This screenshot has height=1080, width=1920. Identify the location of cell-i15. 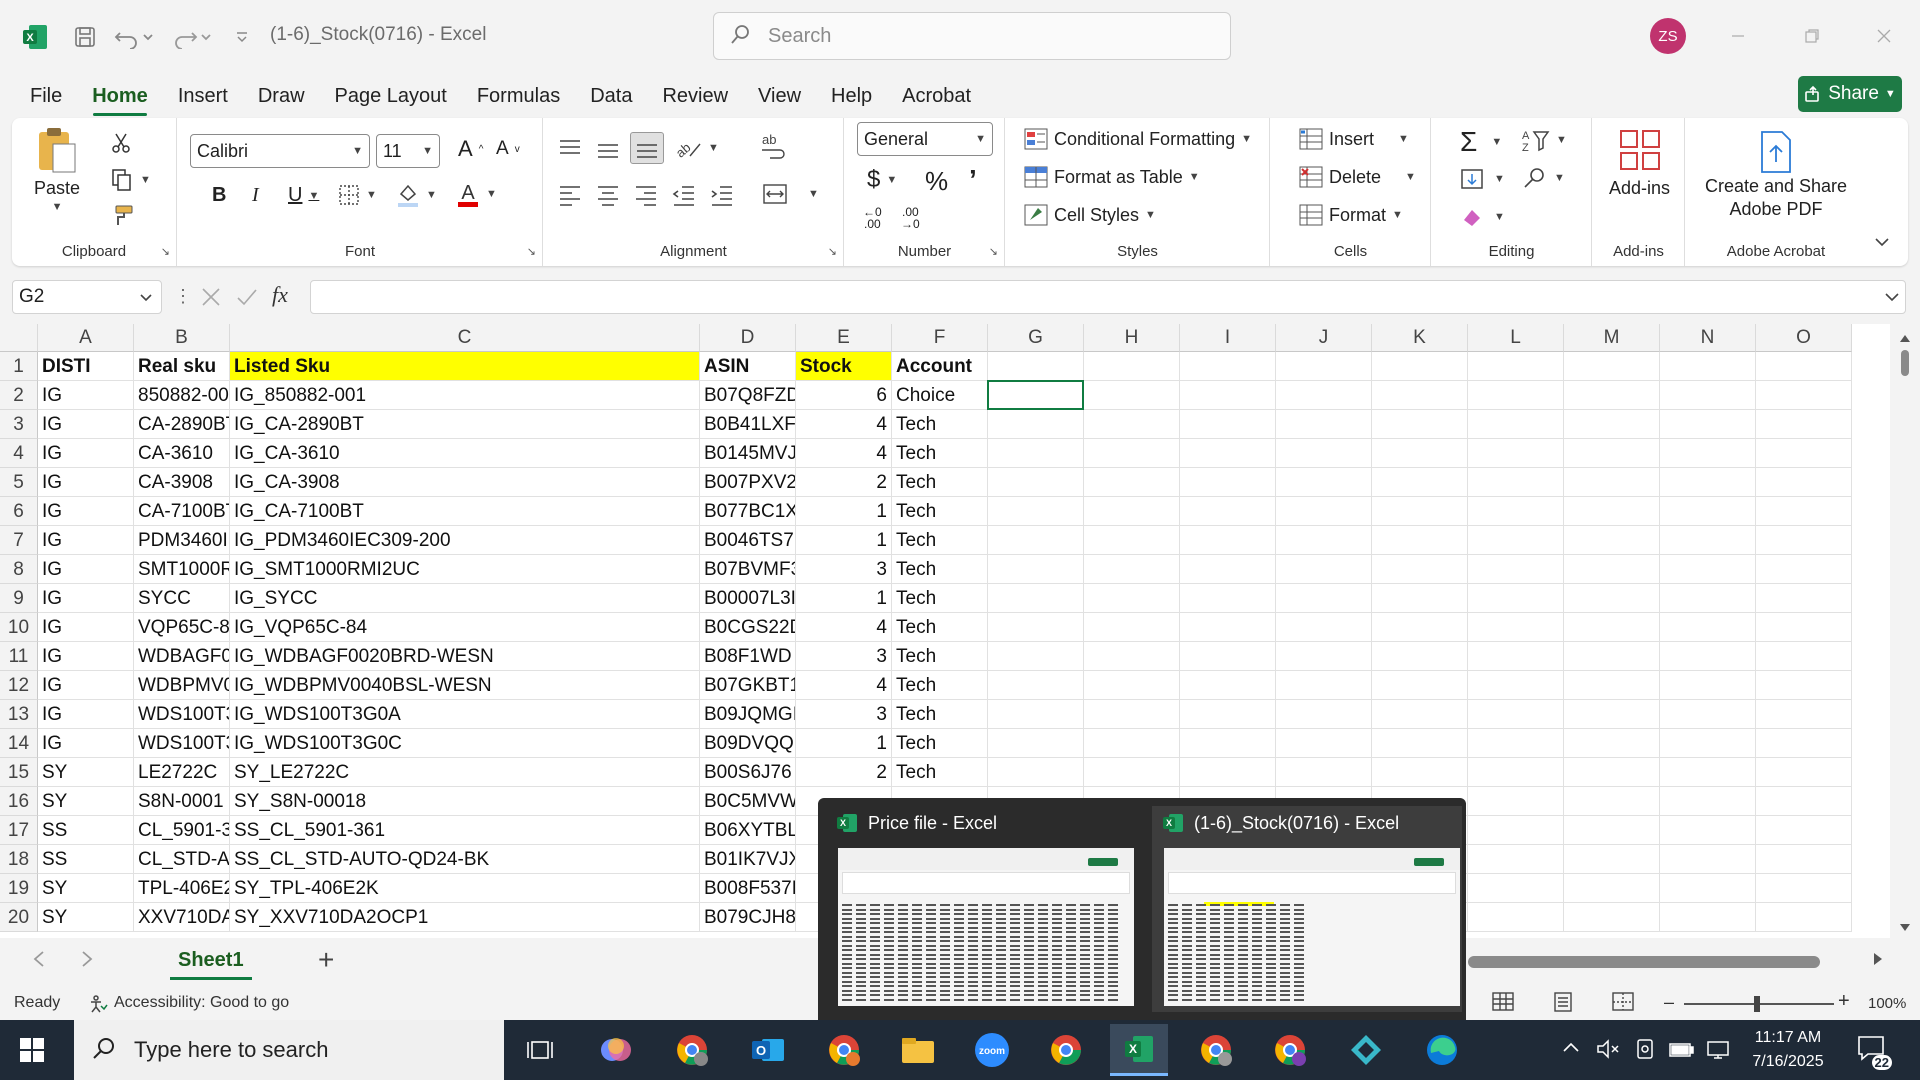
(1228, 772).